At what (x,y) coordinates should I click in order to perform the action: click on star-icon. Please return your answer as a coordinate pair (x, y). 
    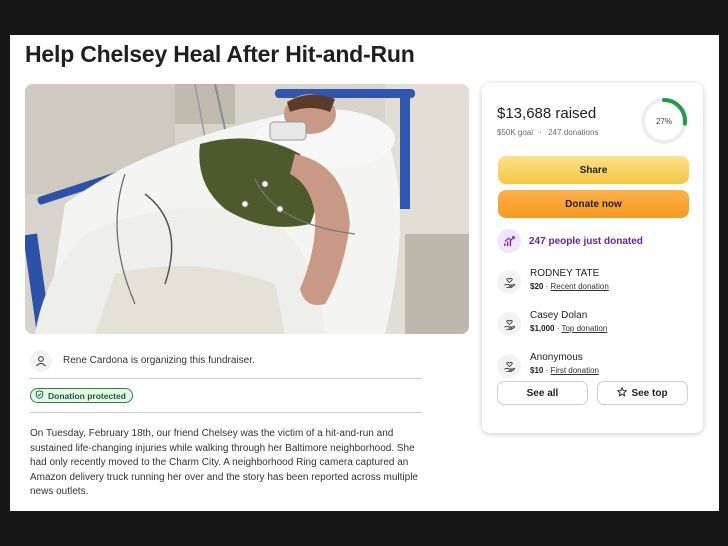
    Looking at the image, I should click on (622, 393).